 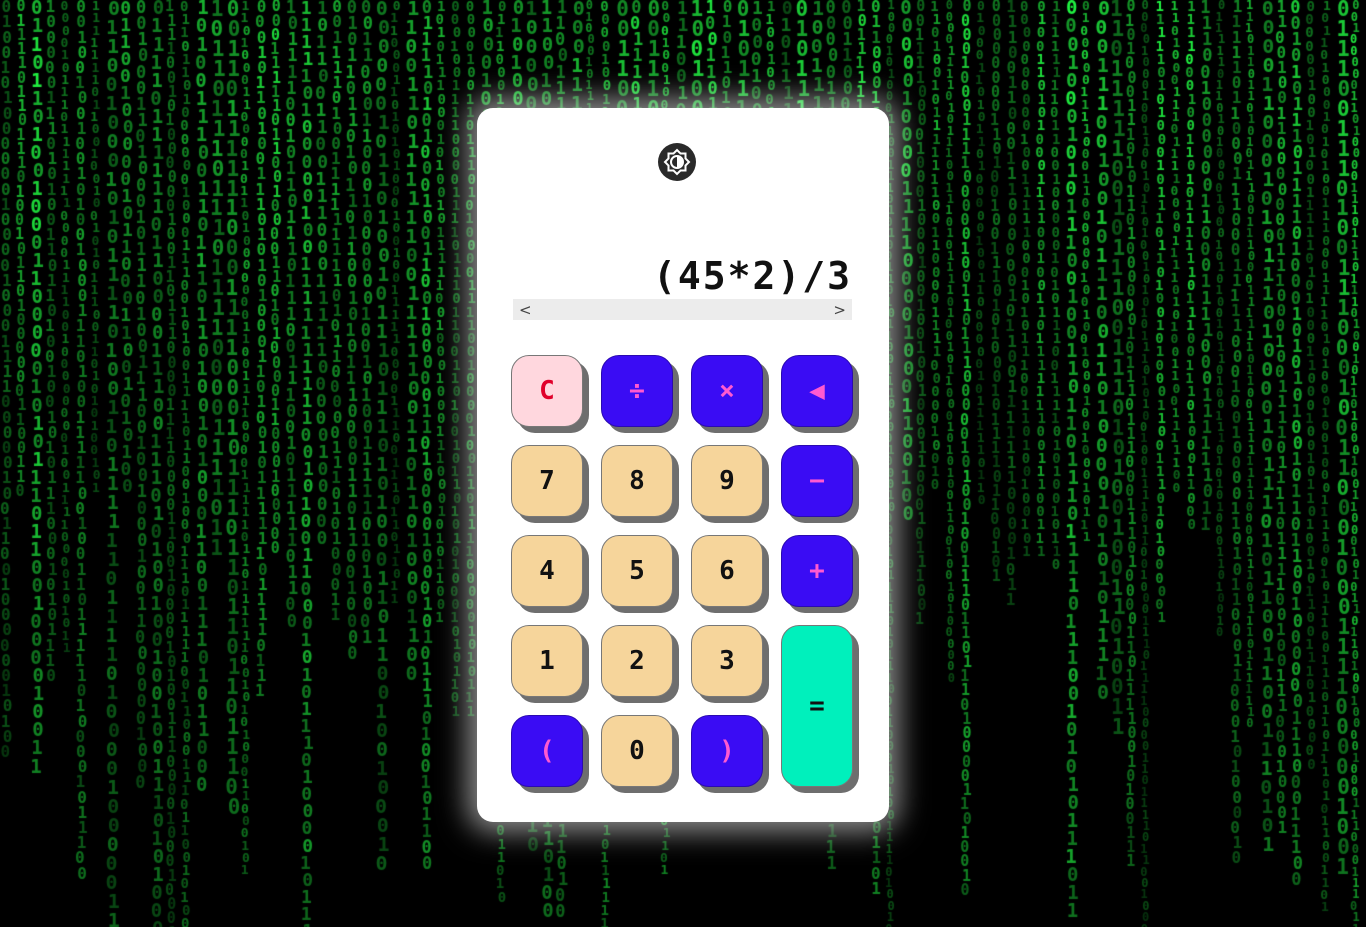 What do you see at coordinates (547, 751) in the screenshot?
I see `open-paren-button: (` at bounding box center [547, 751].